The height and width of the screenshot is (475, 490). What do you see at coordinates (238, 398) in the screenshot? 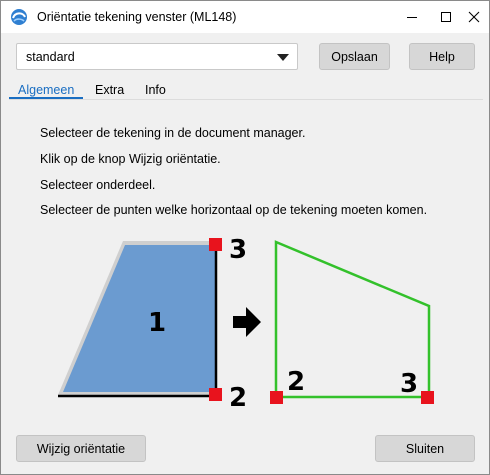
I see `source-point-bottom-label: 2` at bounding box center [238, 398].